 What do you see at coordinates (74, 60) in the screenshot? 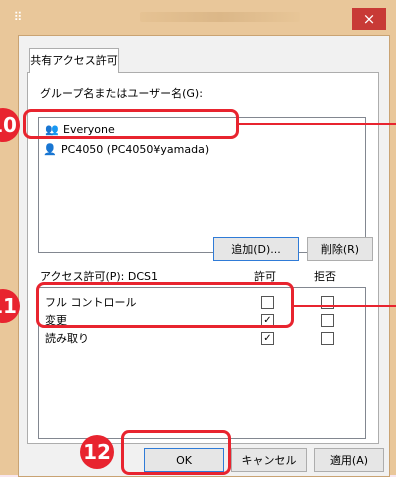
I see `tab-share-permissions: 共有アクセス許可` at bounding box center [74, 60].